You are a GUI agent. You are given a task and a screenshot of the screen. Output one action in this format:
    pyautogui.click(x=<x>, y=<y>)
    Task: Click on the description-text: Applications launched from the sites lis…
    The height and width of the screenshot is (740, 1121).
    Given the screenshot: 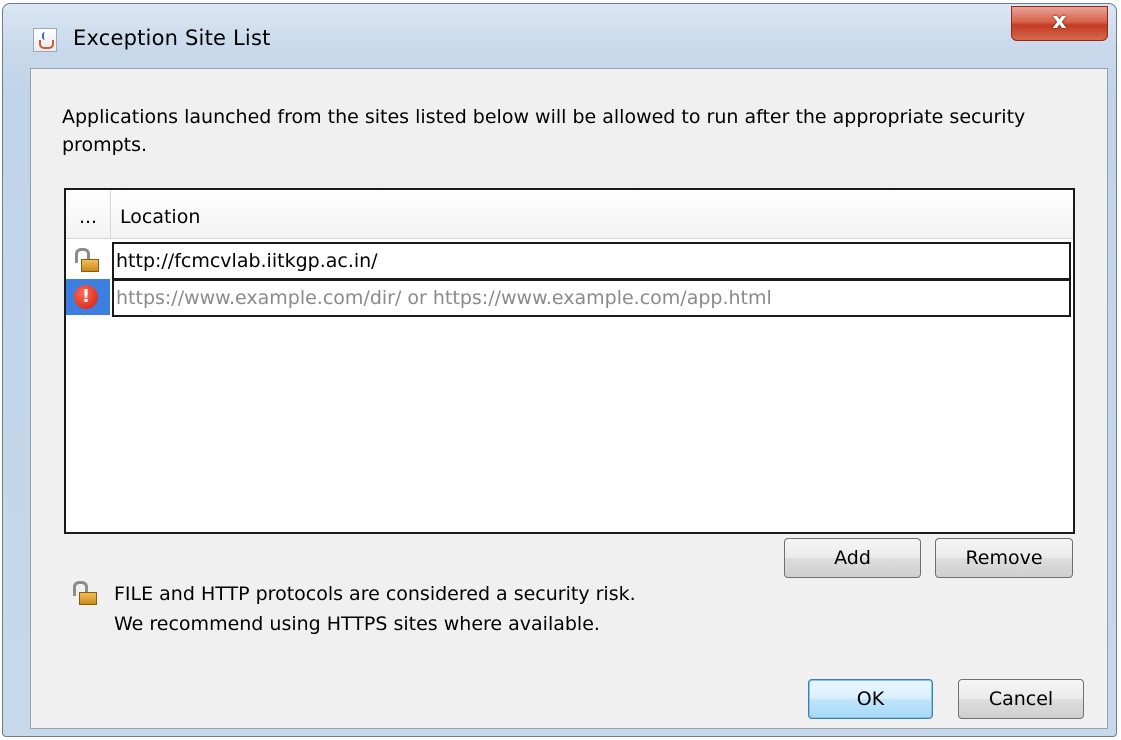 What is the action you would take?
    pyautogui.click(x=544, y=131)
    